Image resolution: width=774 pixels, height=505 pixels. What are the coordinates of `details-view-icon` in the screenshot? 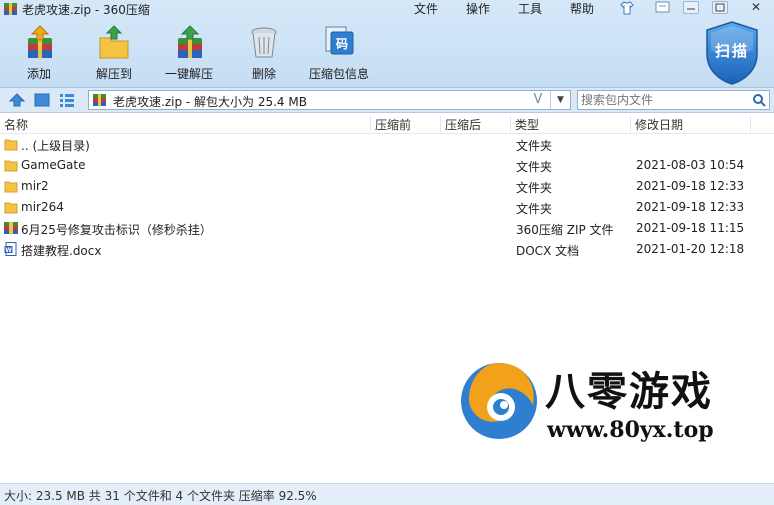 It's located at (67, 100).